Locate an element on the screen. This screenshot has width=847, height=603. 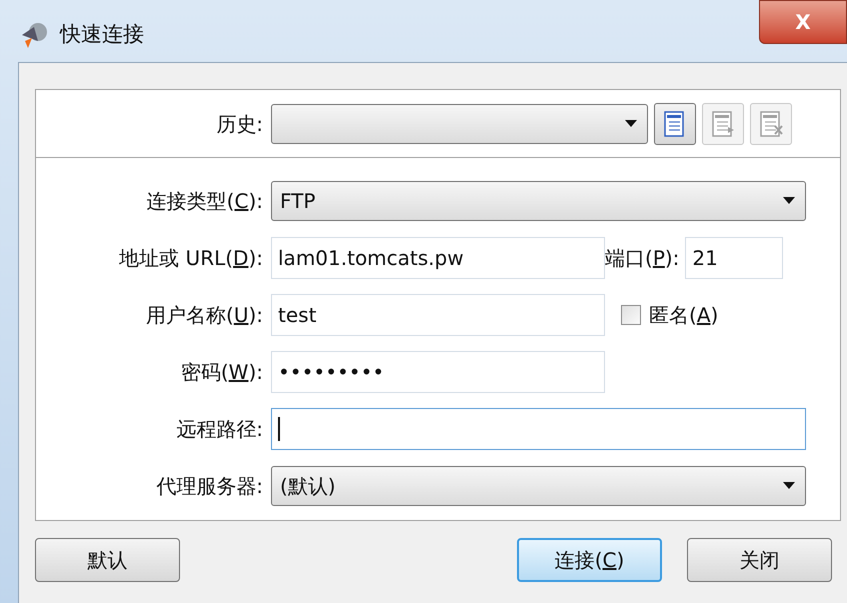
field-label: 用户名称(U): is located at coordinates (204, 315).